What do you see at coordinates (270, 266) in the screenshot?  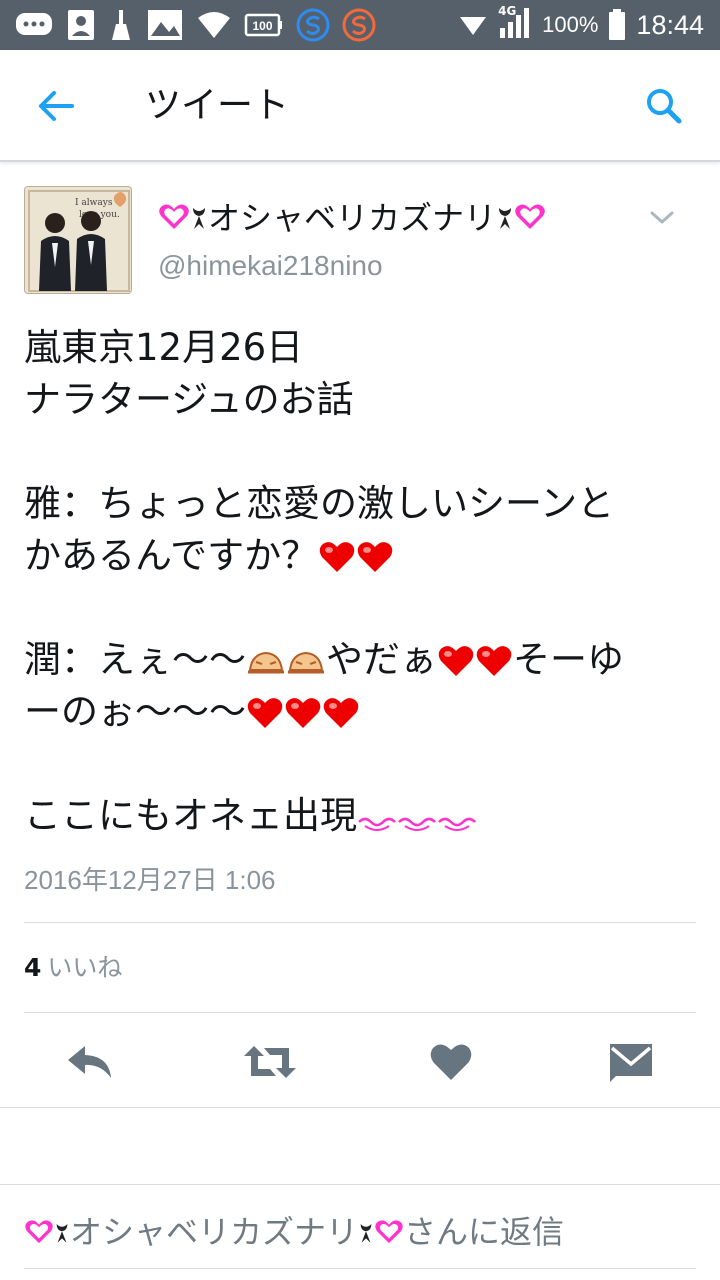 I see `user-handle: @himekai218nino` at bounding box center [270, 266].